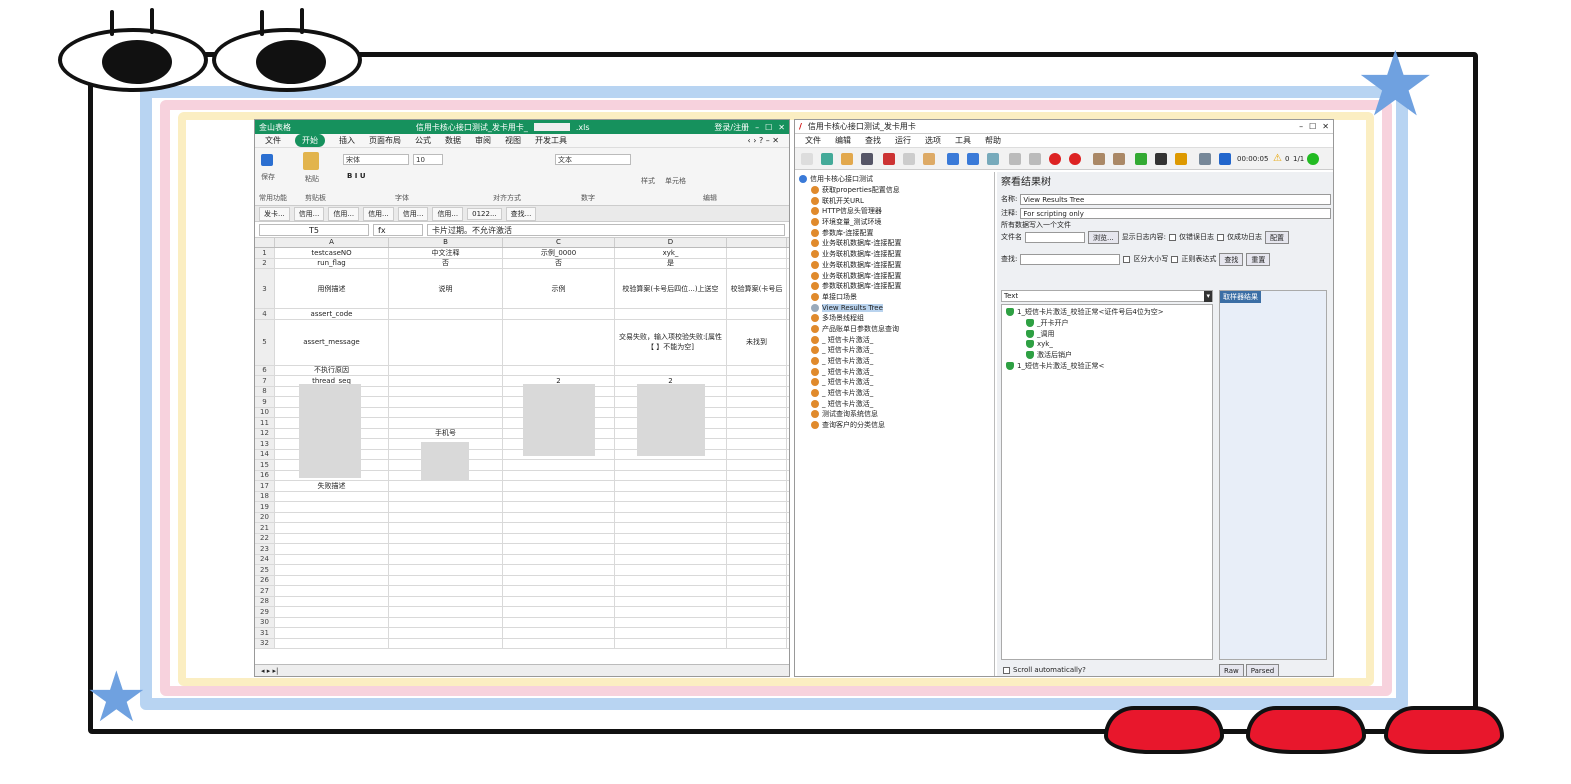 The width and height of the screenshot is (1571, 784). I want to click on binoculars-icon, so click(1161, 159).